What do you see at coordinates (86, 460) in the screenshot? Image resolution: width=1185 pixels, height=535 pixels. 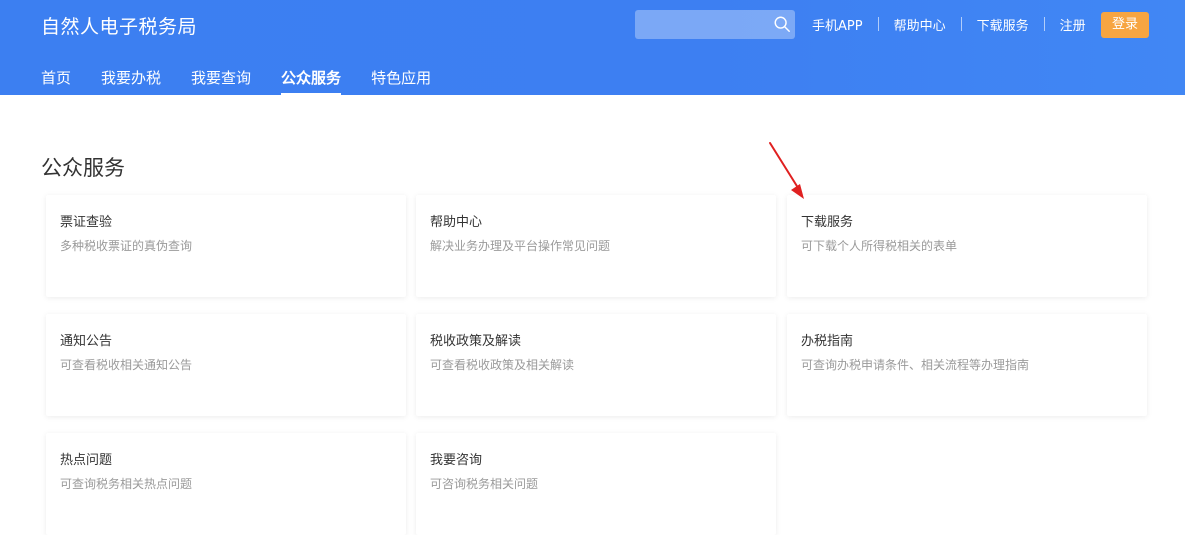 I see `card-title: 热点问题` at bounding box center [86, 460].